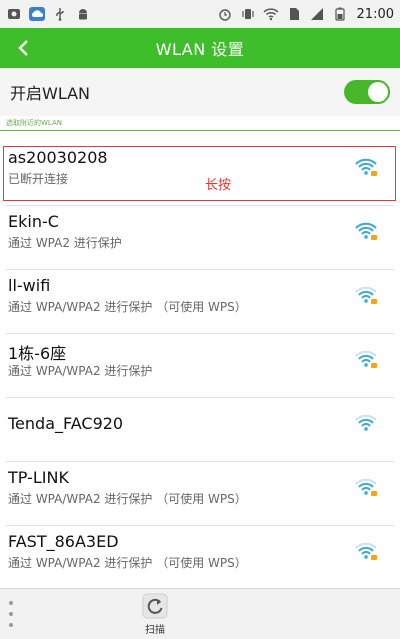 The width and height of the screenshot is (400, 639). I want to click on battery-icon, so click(340, 14).